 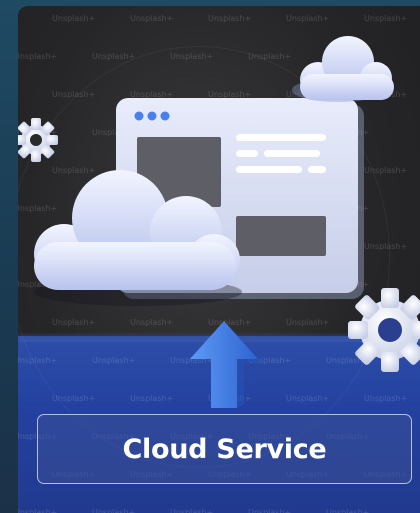 I want to click on upload-arrow-icon, so click(x=226, y=364).